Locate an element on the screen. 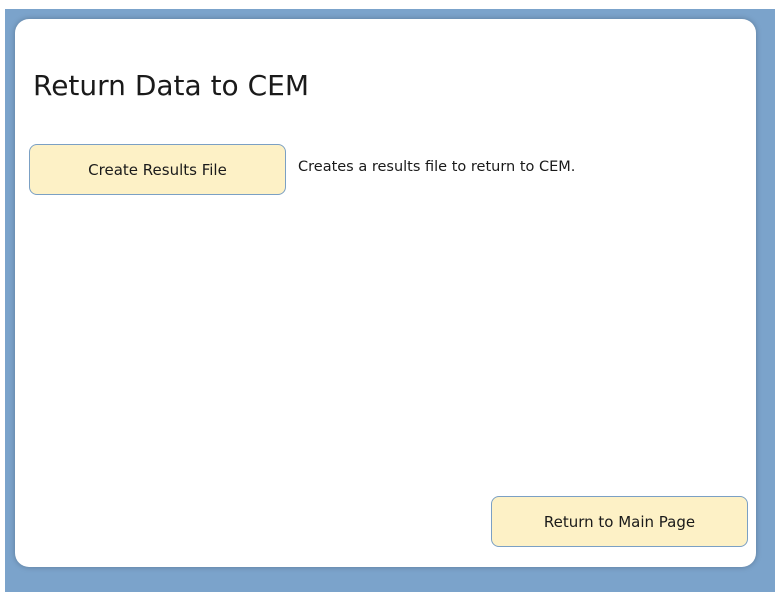  create-results-file-button: Create Results File is located at coordinates (157, 169).